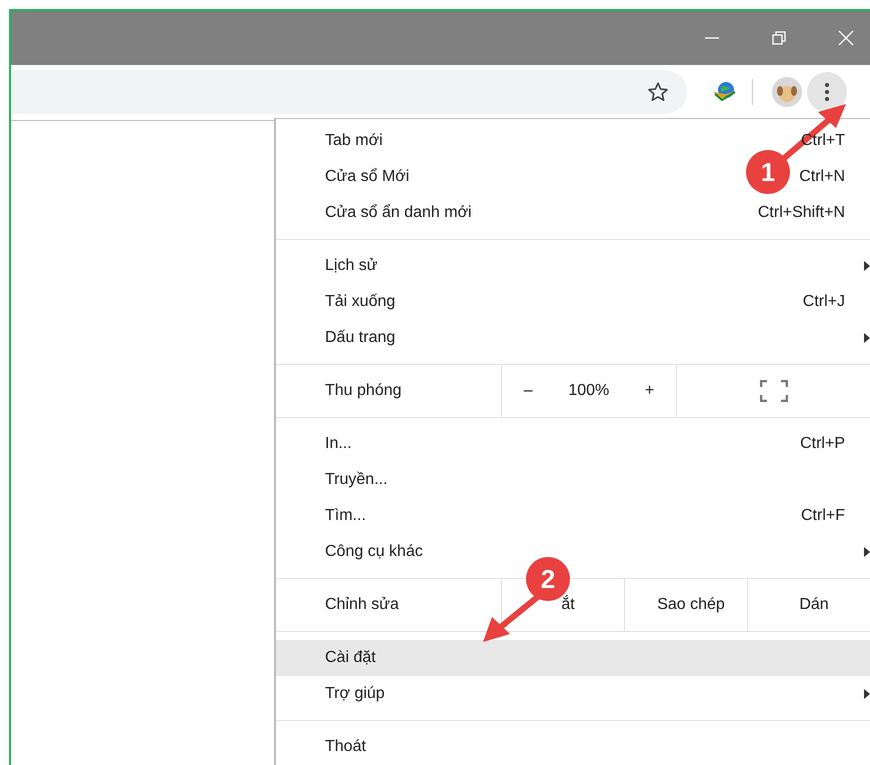 The height and width of the screenshot is (765, 870). I want to click on menu-item: Dấu trang, so click(360, 338).